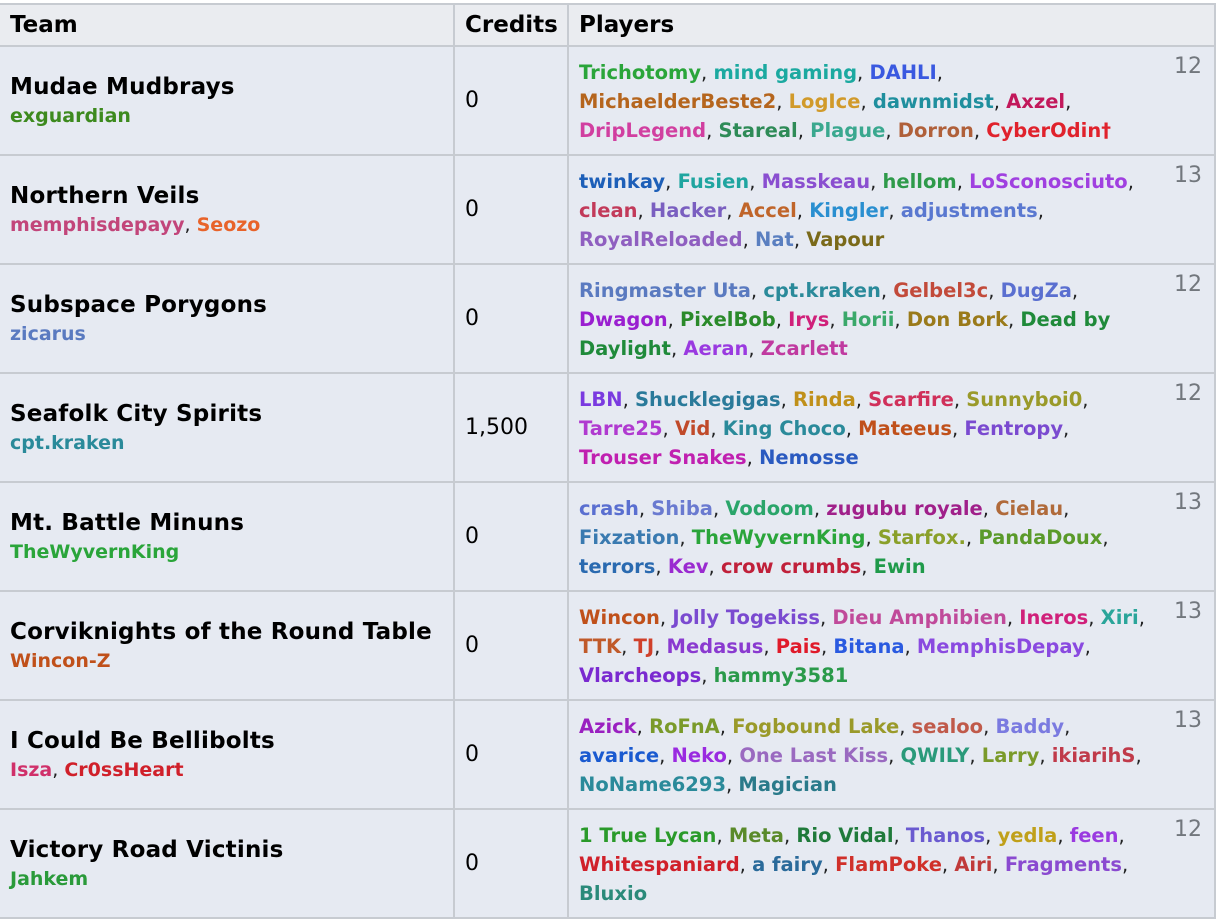  Describe the element at coordinates (1048, 130) in the screenshot. I see `player-link: CyberOdin†` at that location.